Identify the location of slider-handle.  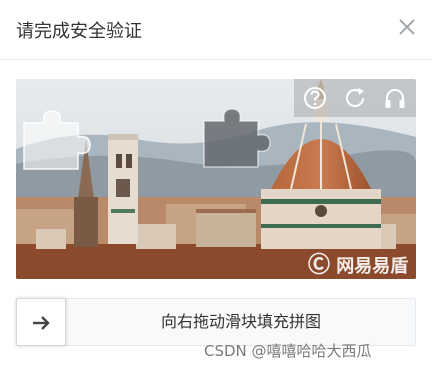
(41, 322).